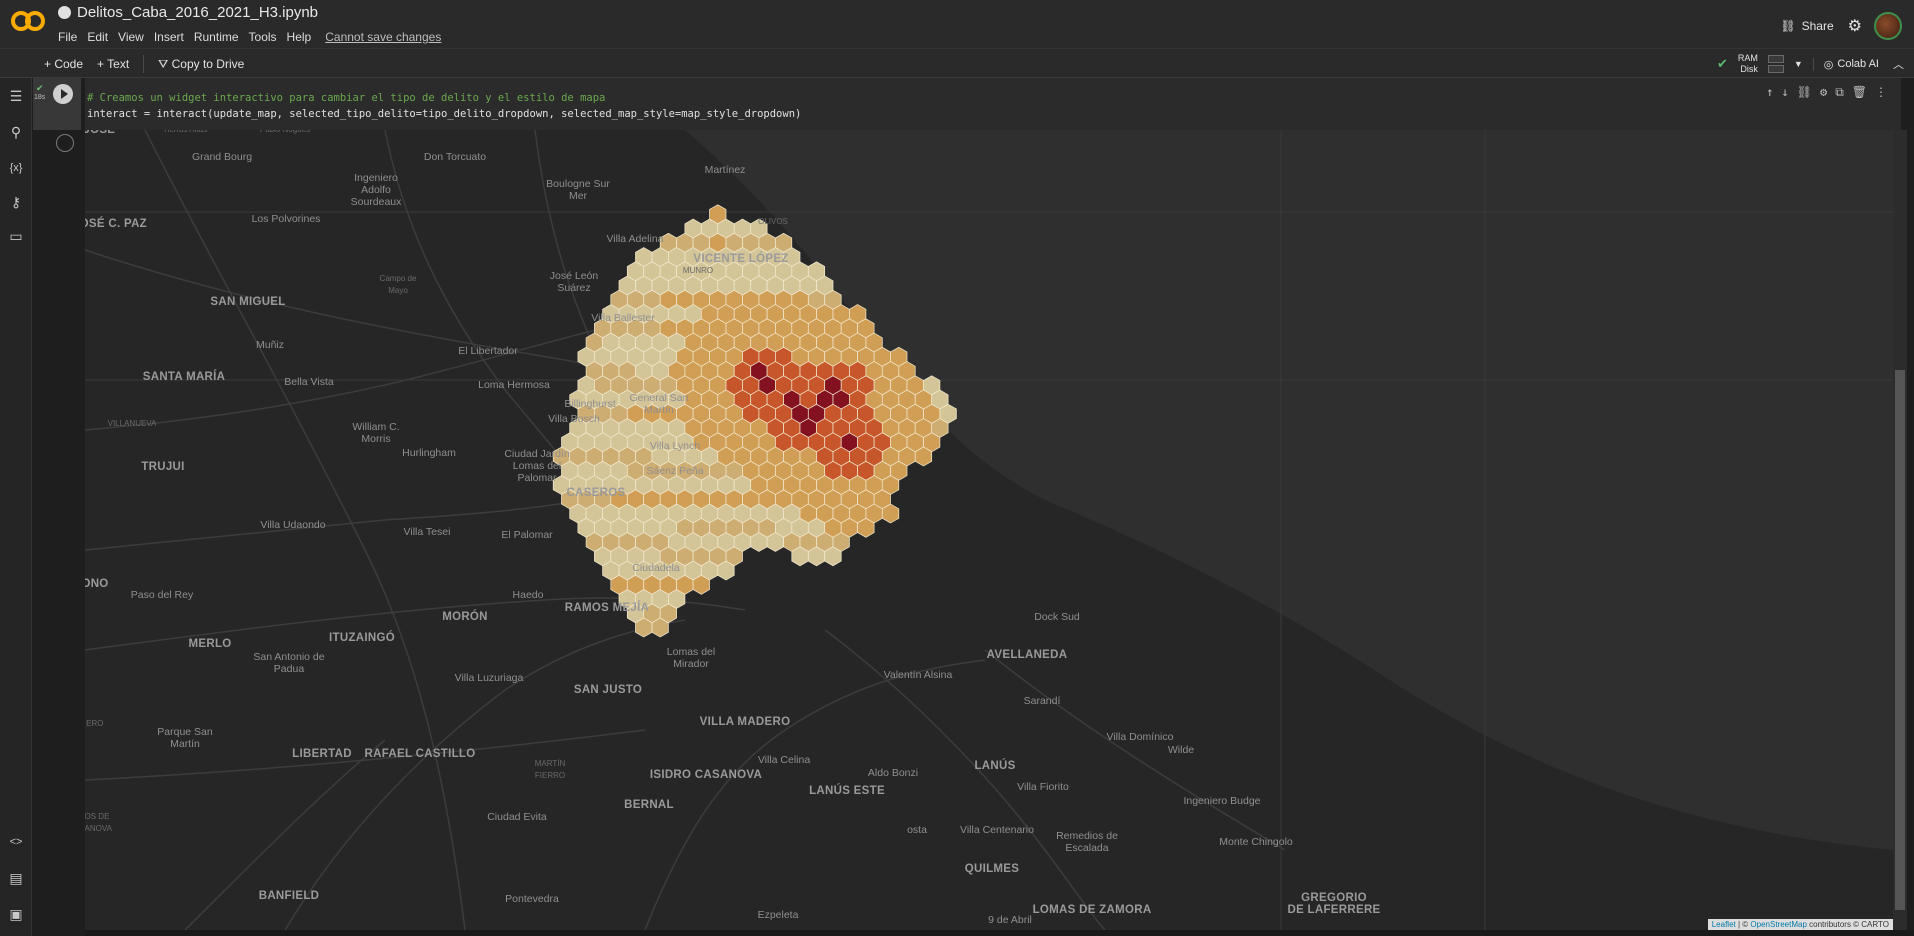 The width and height of the screenshot is (1914, 936). Describe the element at coordinates (1898, 64) in the screenshot. I see `collapse-icon: ︿` at that location.